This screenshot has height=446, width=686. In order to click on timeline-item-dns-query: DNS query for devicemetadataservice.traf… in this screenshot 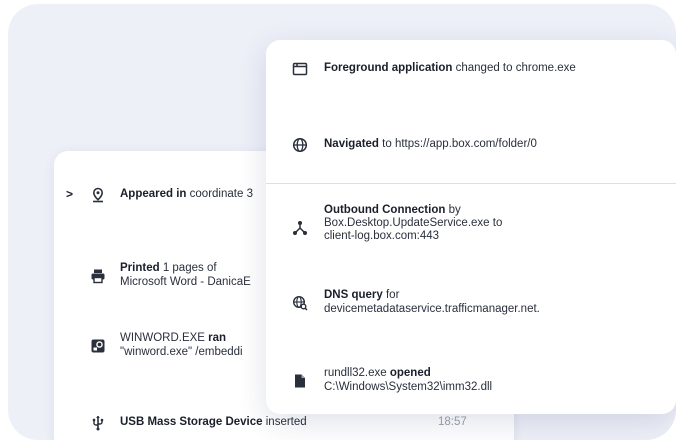, I will do `click(416, 302)`.